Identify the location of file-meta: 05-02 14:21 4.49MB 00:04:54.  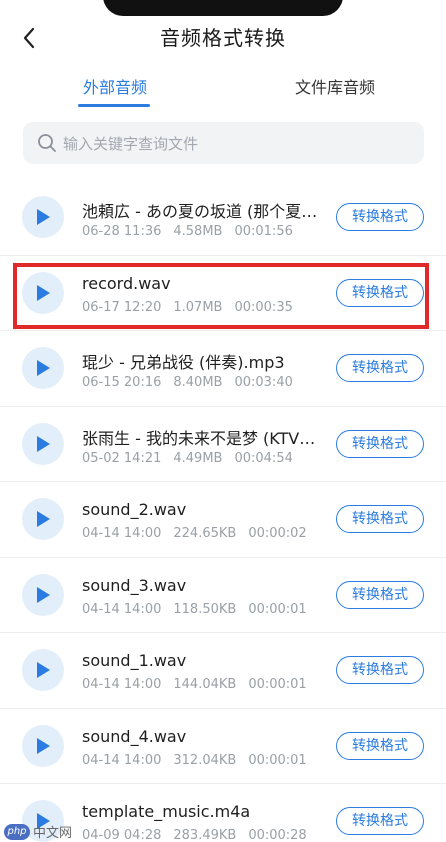
(193, 458).